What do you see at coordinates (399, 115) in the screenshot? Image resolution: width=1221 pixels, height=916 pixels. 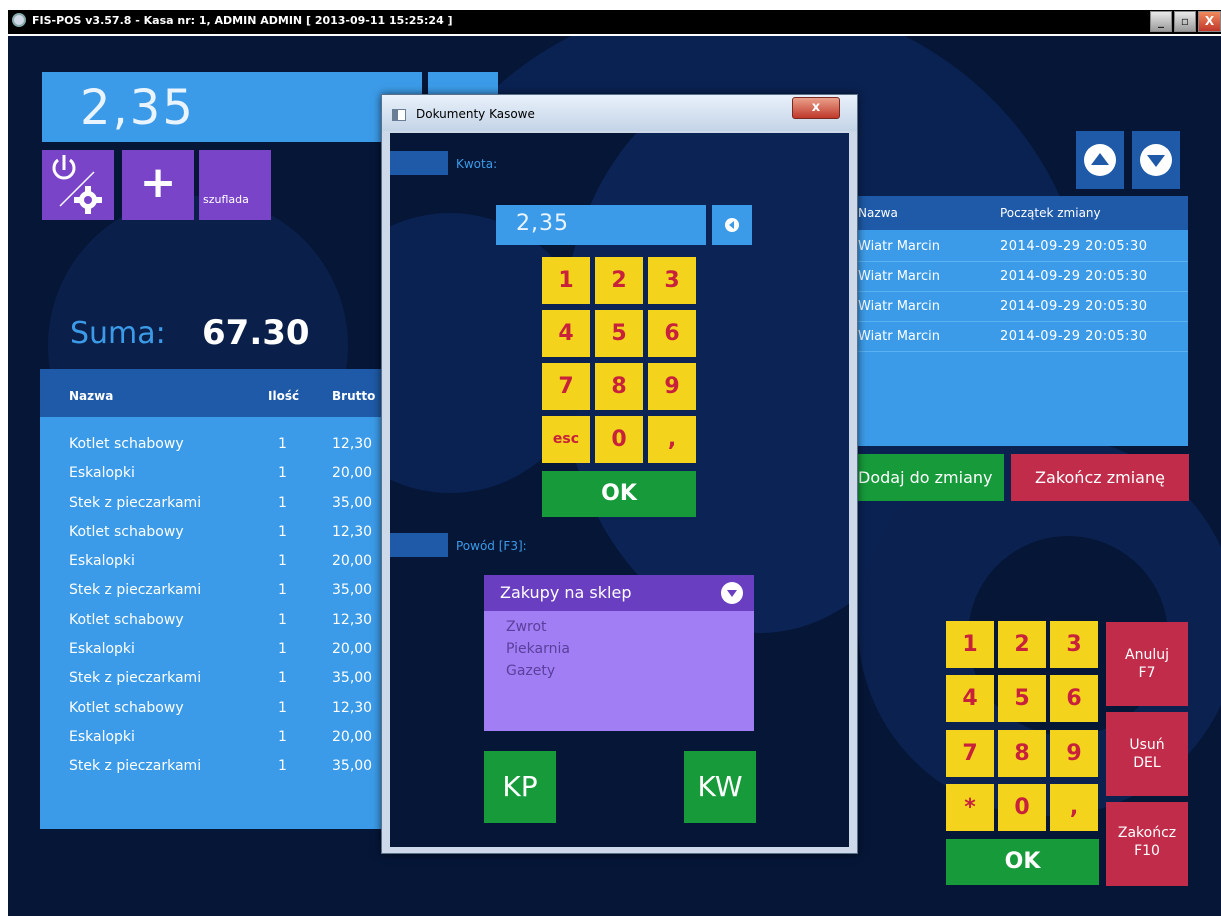 I see `dialog-window-icon` at bounding box center [399, 115].